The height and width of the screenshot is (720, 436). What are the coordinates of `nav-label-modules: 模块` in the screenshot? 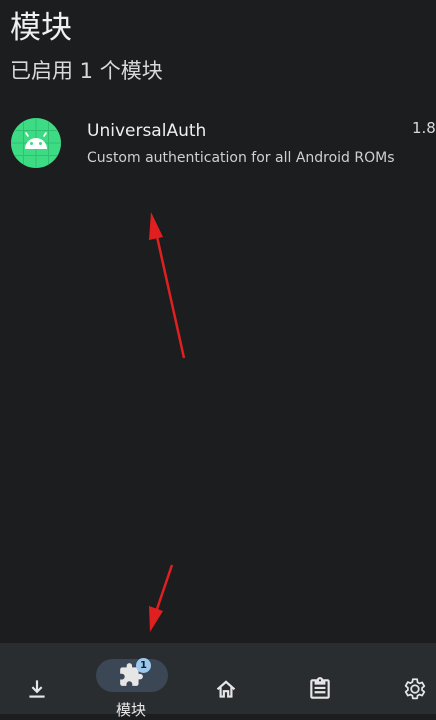 It's located at (131, 710).